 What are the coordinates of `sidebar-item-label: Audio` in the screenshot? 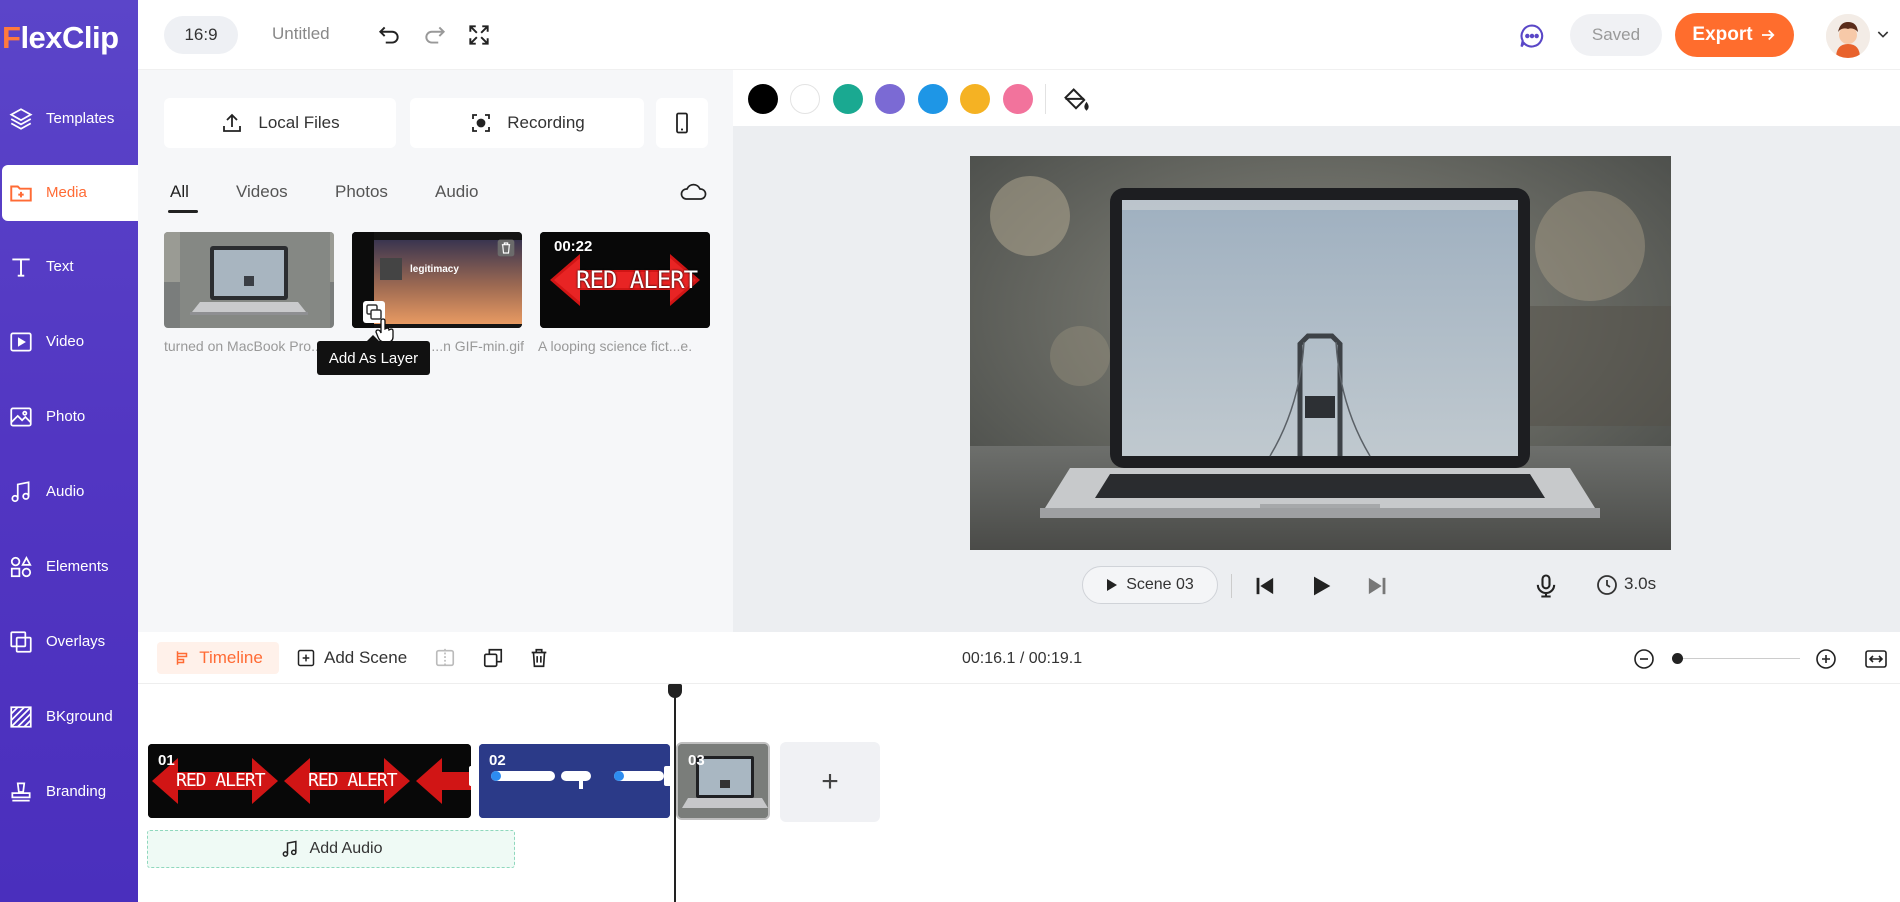 It's located at (65, 491).